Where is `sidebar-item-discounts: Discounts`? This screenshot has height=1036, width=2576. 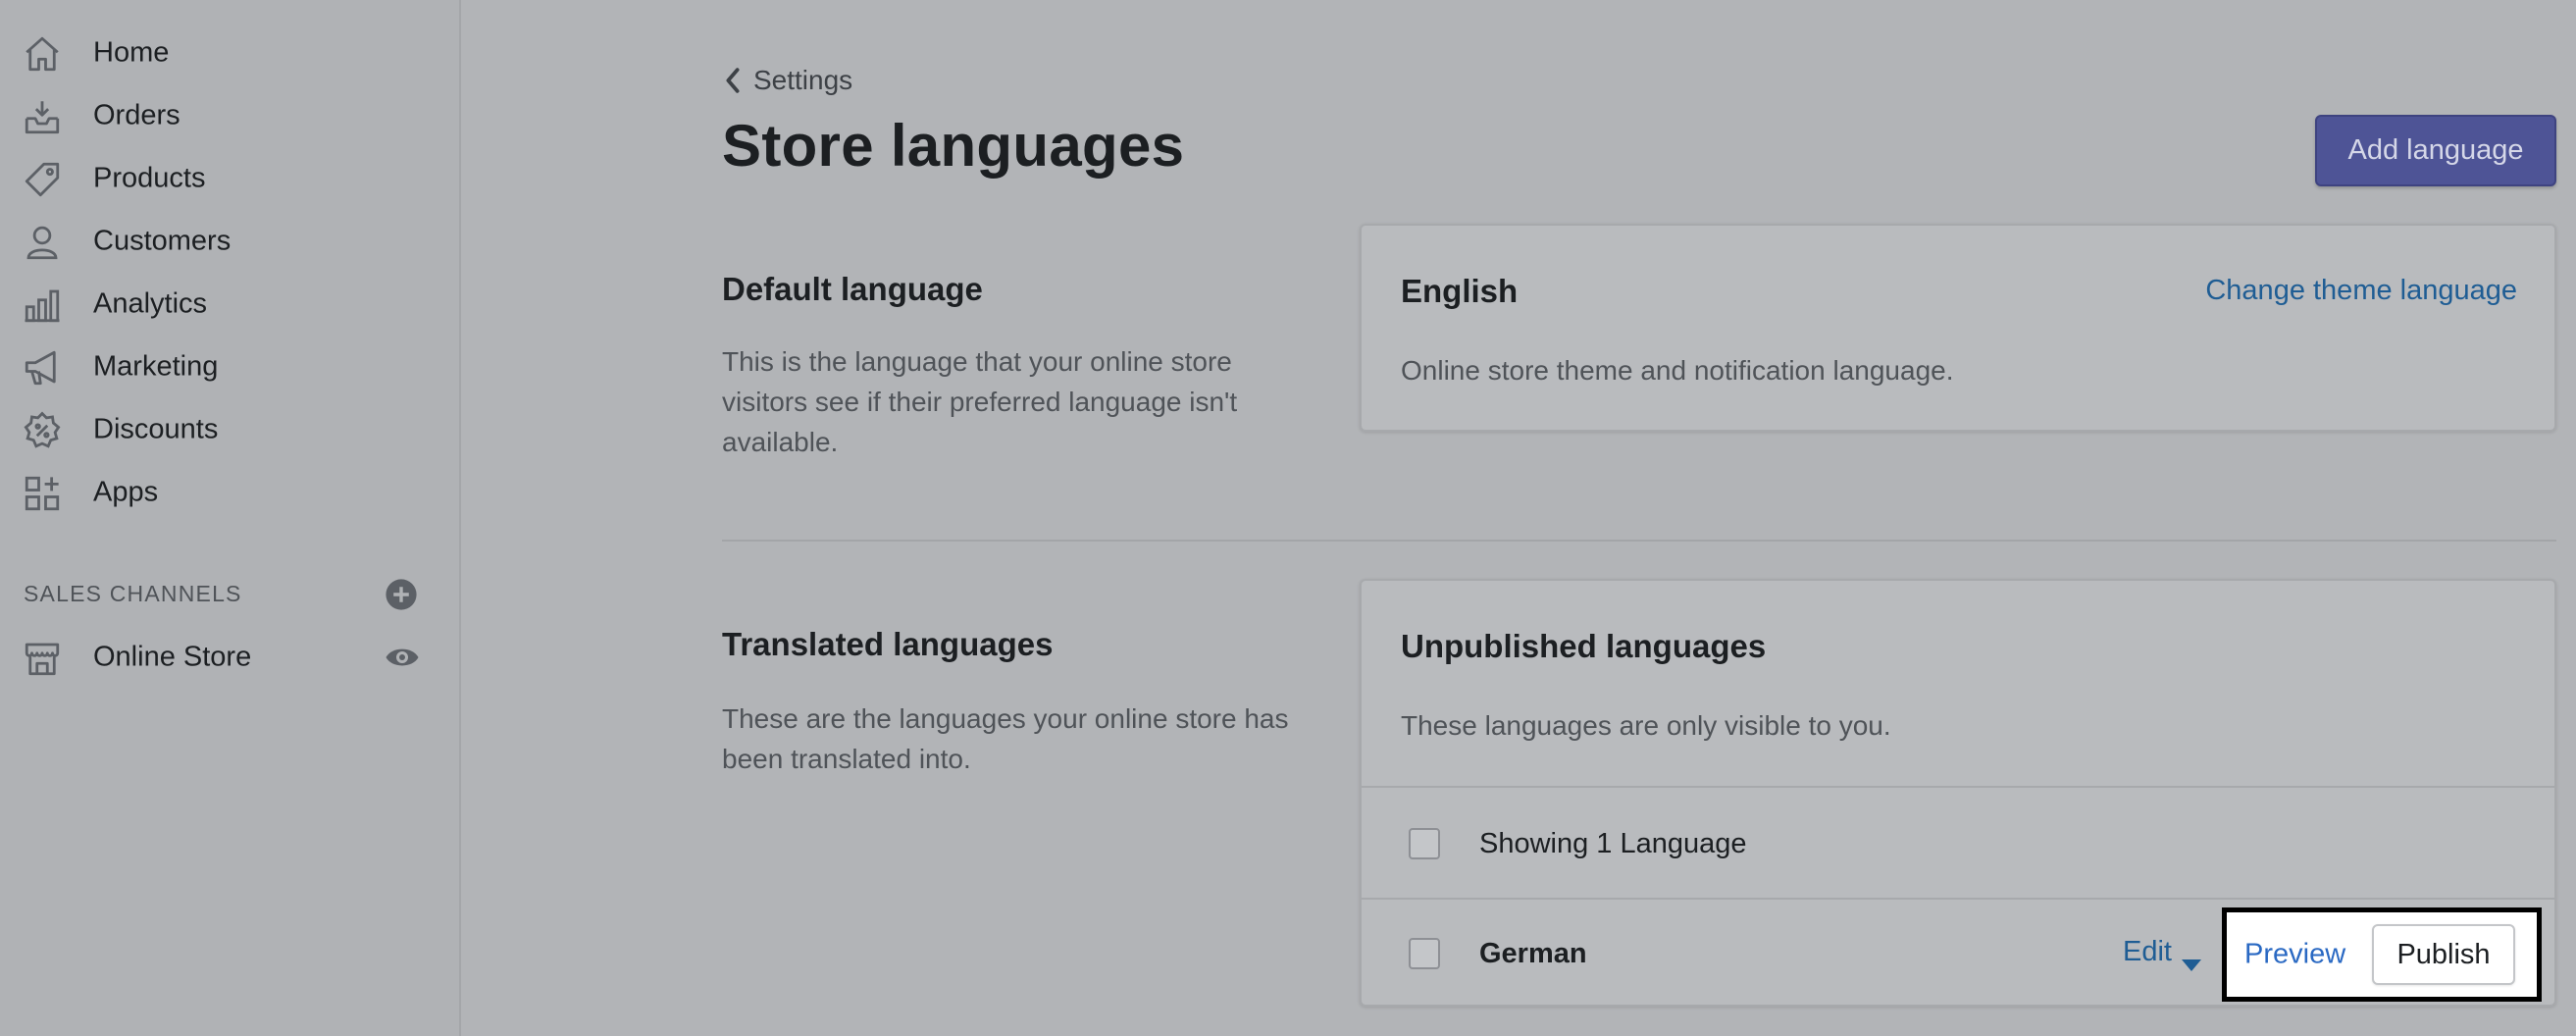 sidebar-item-discounts: Discounts is located at coordinates (230, 429).